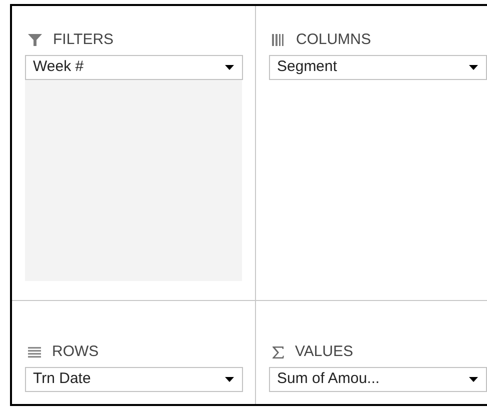  Describe the element at coordinates (83, 40) in the screenshot. I see `area-title: FILTERS` at that location.